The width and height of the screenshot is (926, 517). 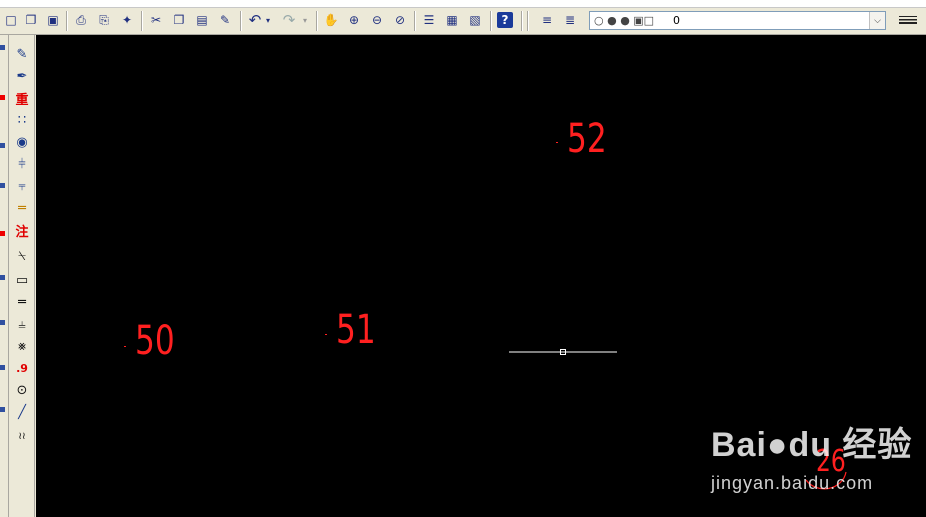 What do you see at coordinates (908, 21) in the screenshot?
I see `lineweight-icon` at bounding box center [908, 21].